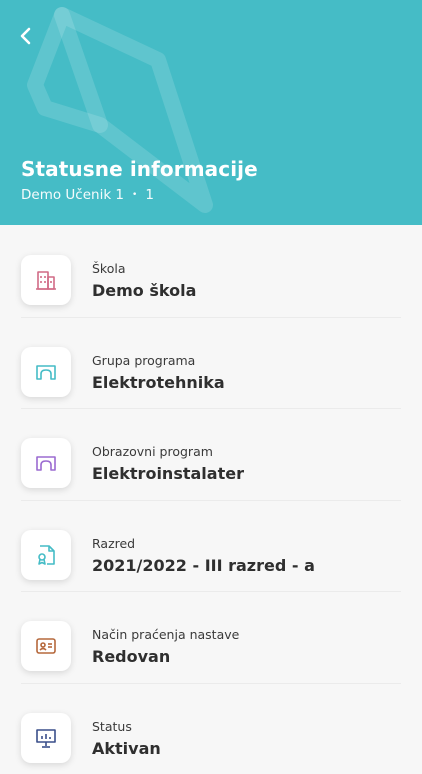 The height and width of the screenshot is (774, 422). I want to click on list-item-class: Razred 2021/2022 - III razred - a, so click(211, 546).